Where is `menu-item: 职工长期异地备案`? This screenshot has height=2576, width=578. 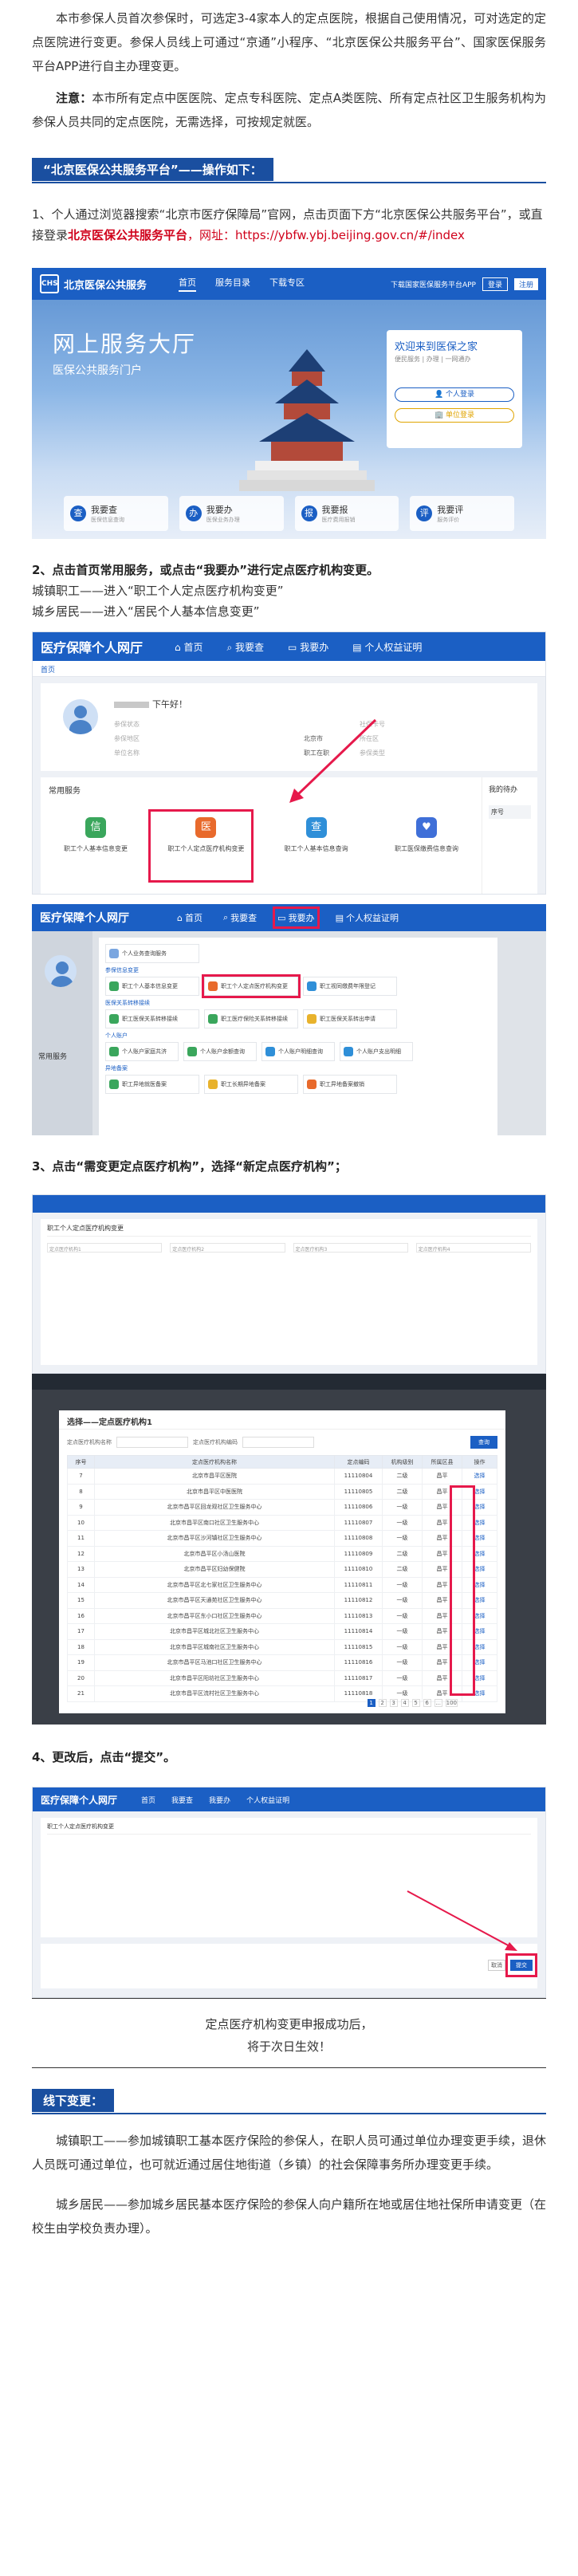 menu-item: 职工长期异地备案 is located at coordinates (251, 1084).